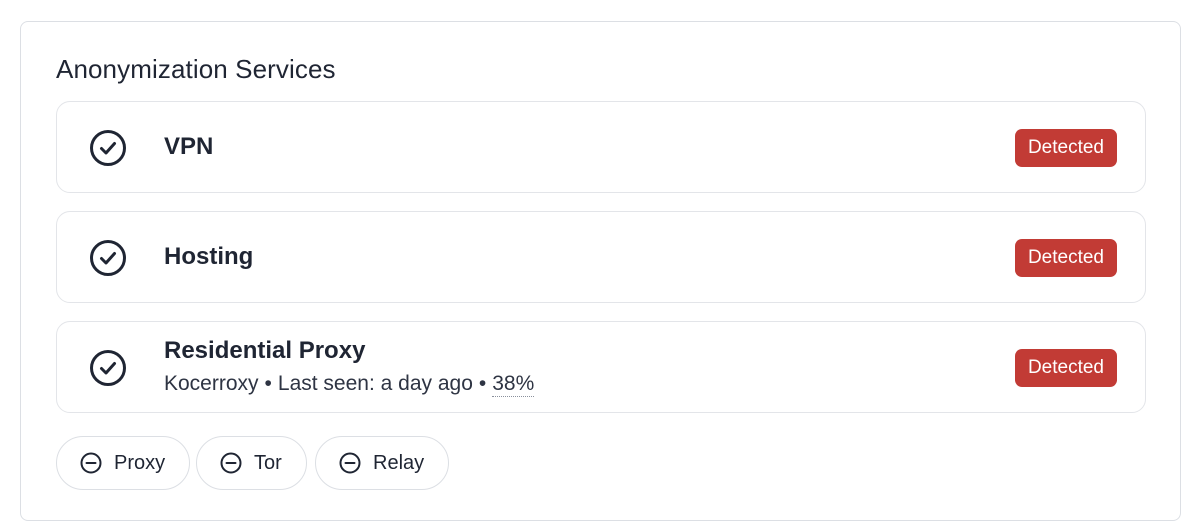 This screenshot has width=1200, height=521. I want to click on service-details: Kocerroxy • Last seen: a day ago • 38%, so click(349, 384).